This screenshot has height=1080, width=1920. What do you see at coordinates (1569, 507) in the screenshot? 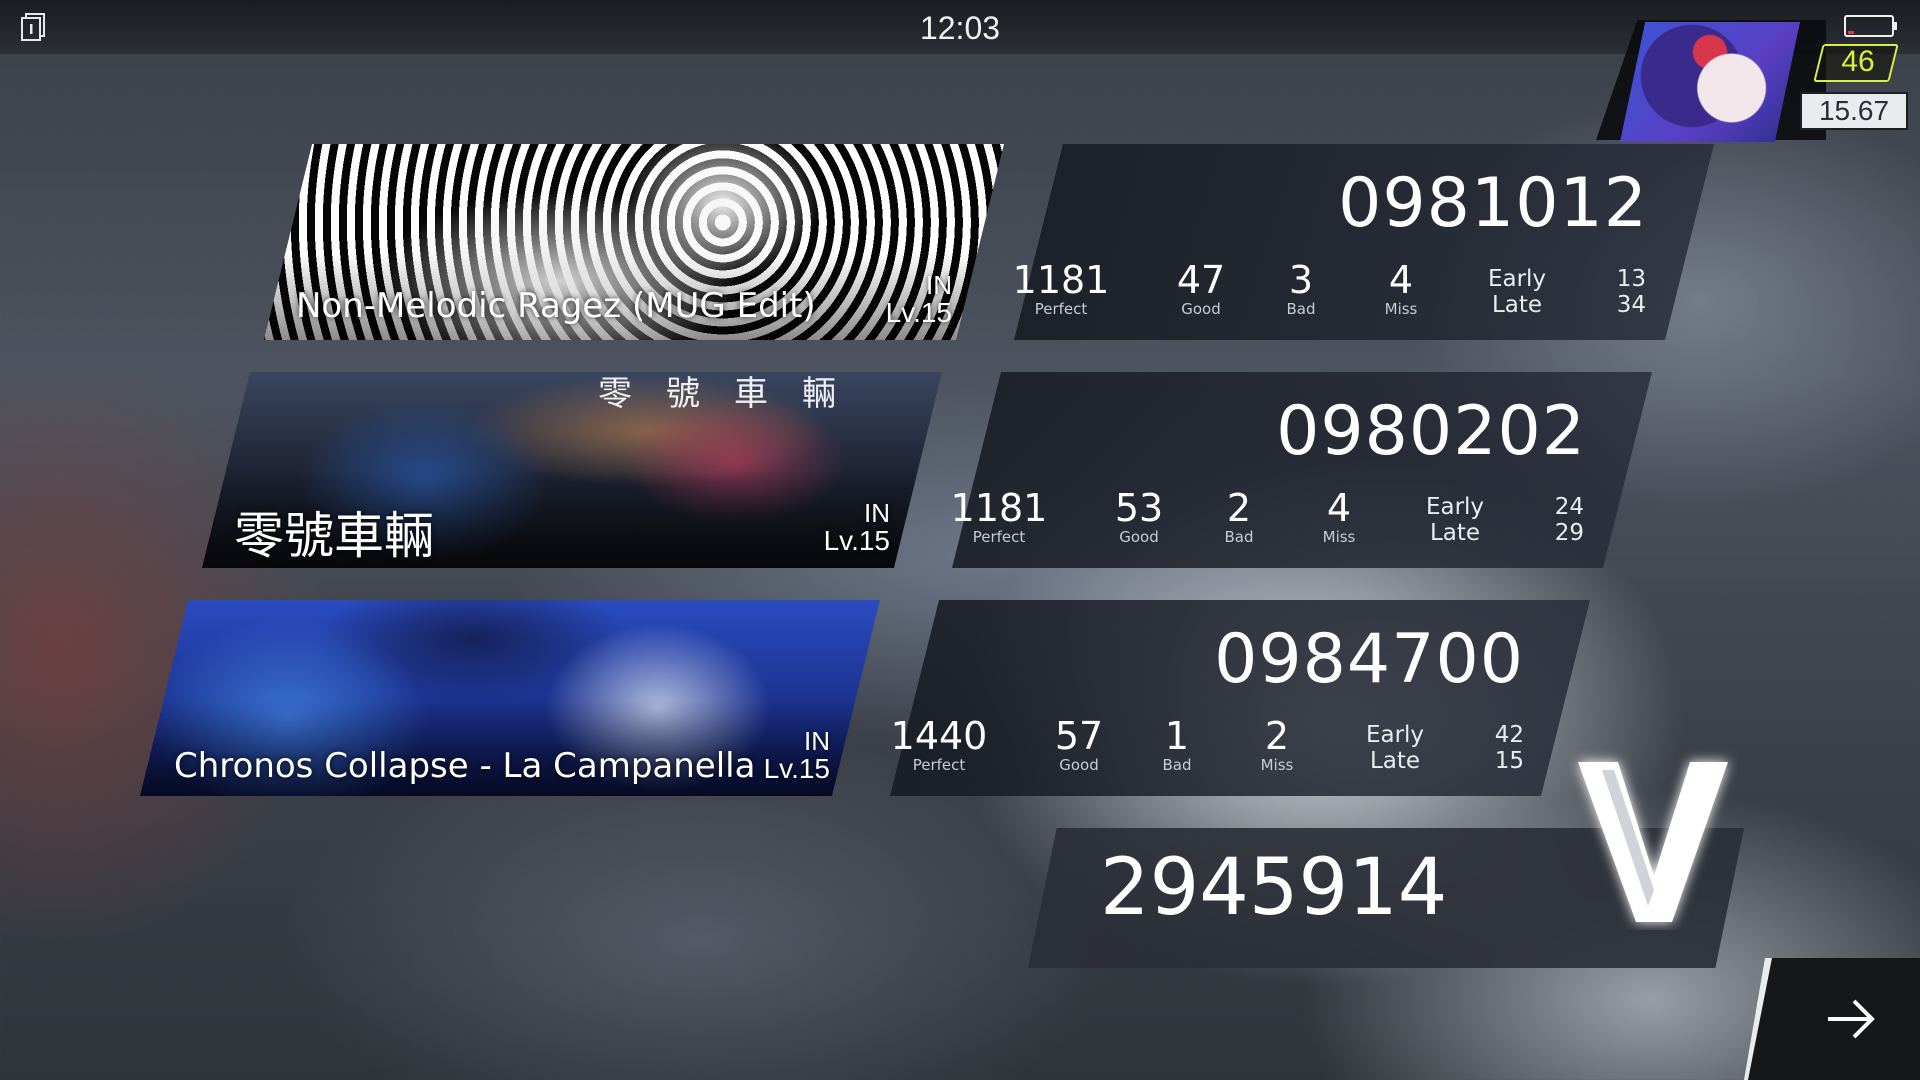
I see `early-count: 24` at bounding box center [1569, 507].